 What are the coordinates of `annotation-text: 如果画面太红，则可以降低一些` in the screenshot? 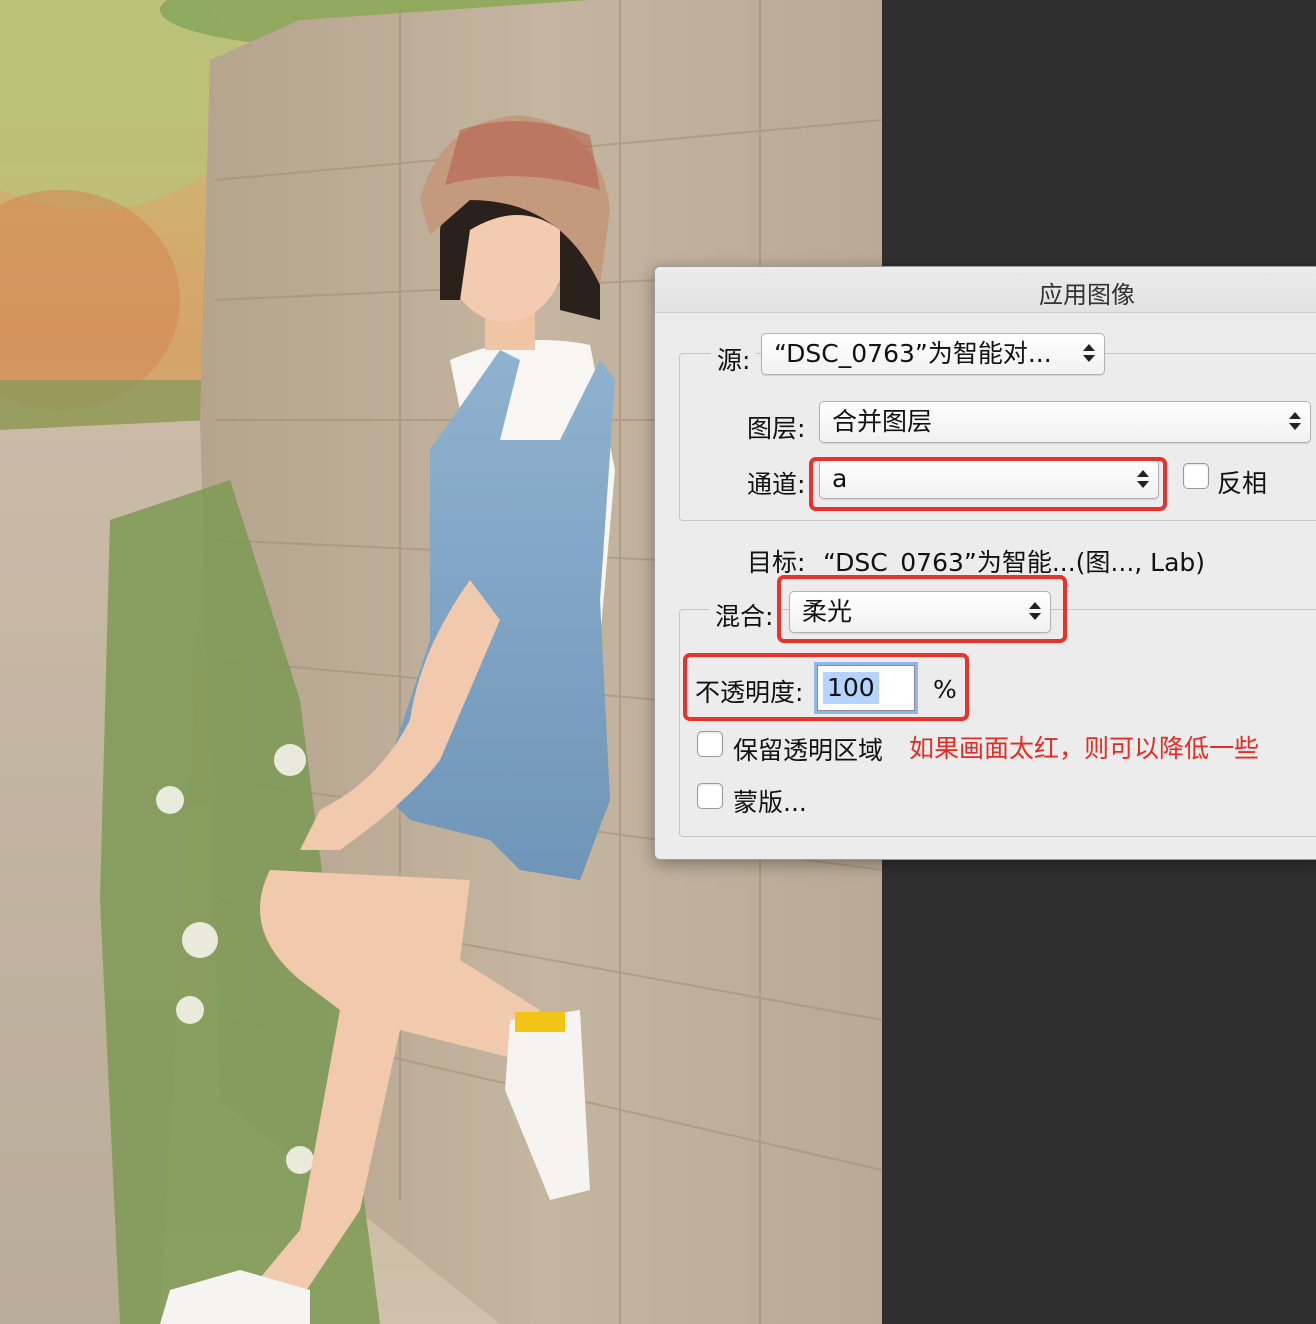 It's located at (1084, 748).